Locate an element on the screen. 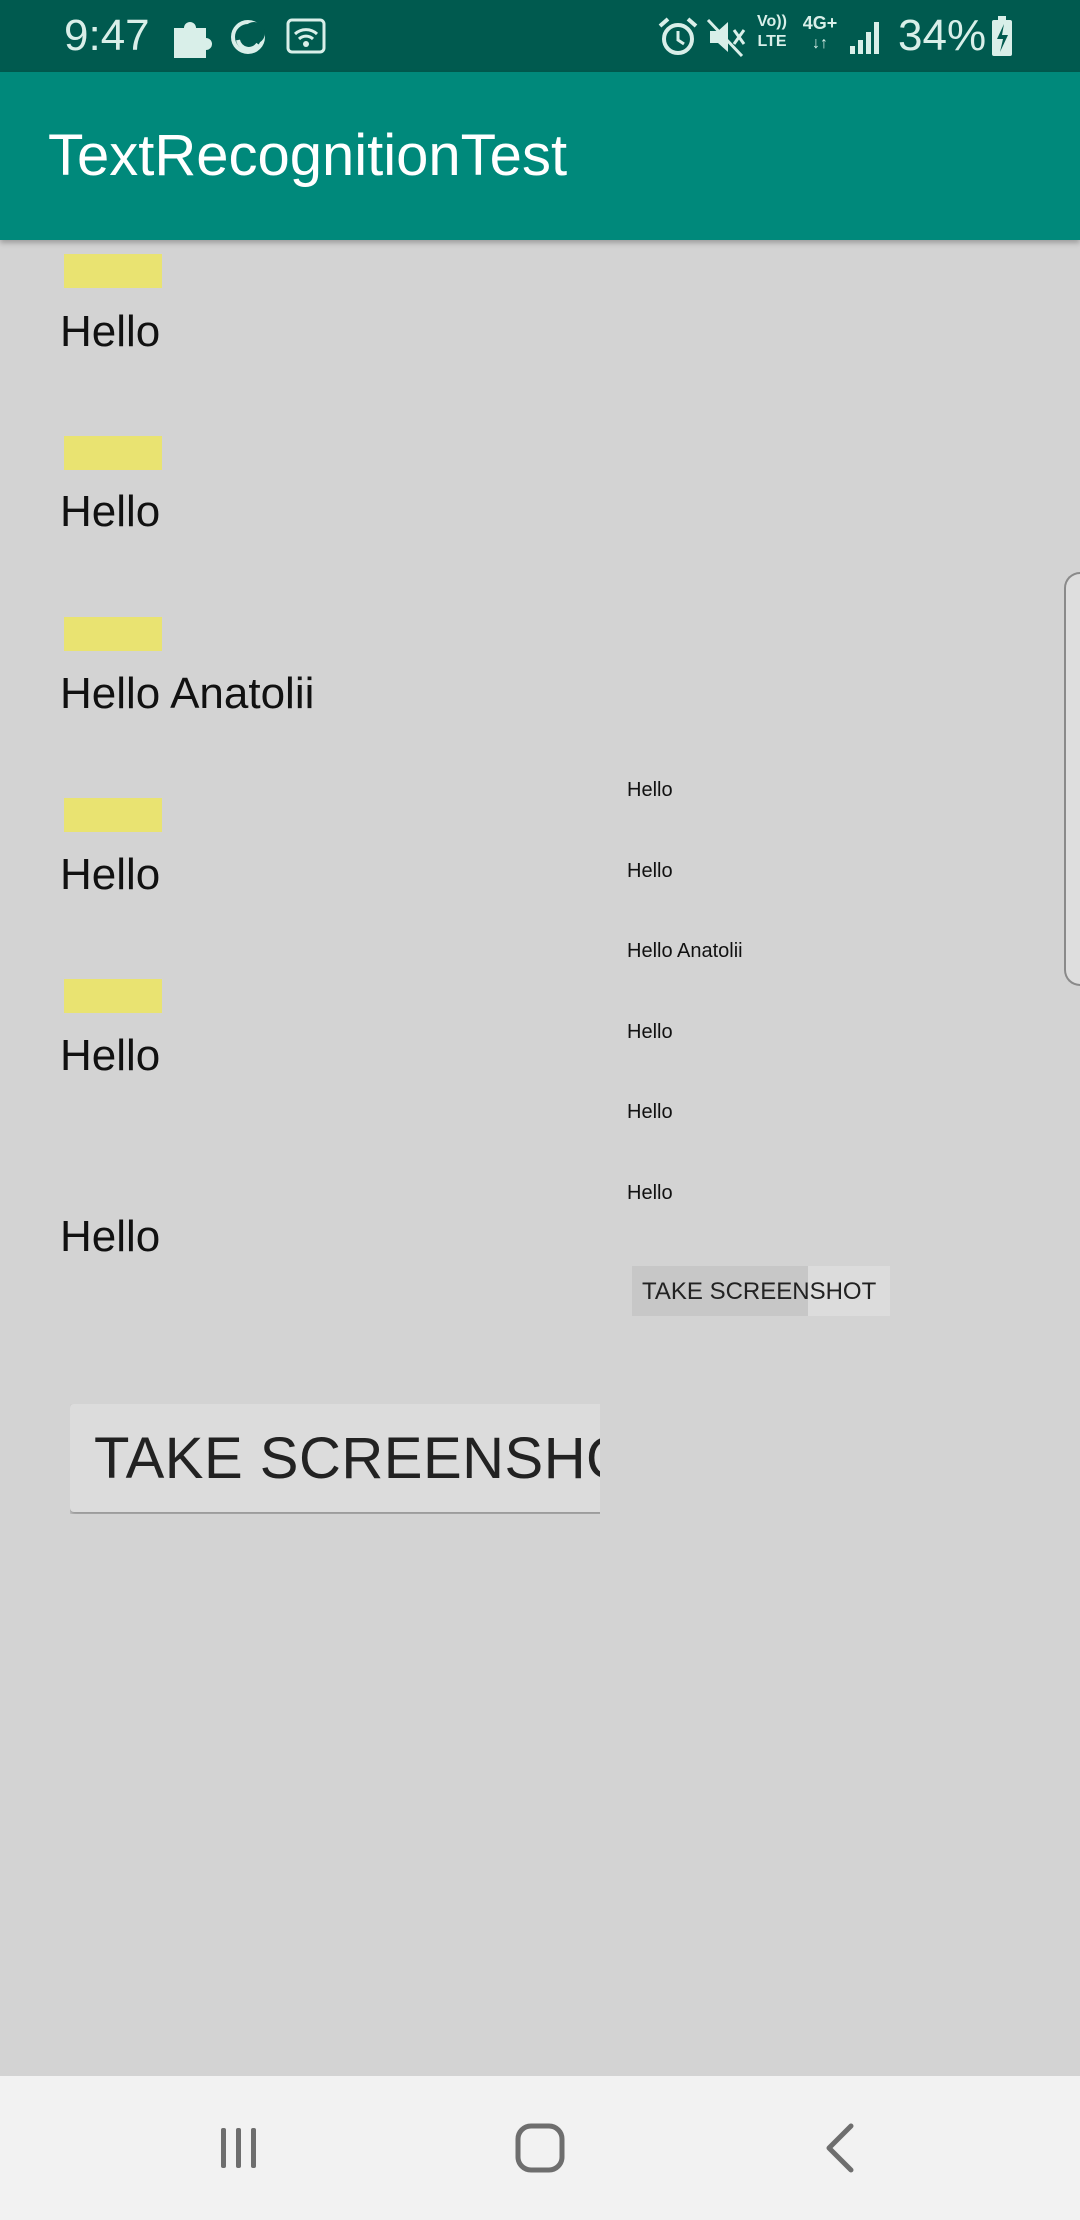  edge-panel-handle is located at coordinates (1072, 779).